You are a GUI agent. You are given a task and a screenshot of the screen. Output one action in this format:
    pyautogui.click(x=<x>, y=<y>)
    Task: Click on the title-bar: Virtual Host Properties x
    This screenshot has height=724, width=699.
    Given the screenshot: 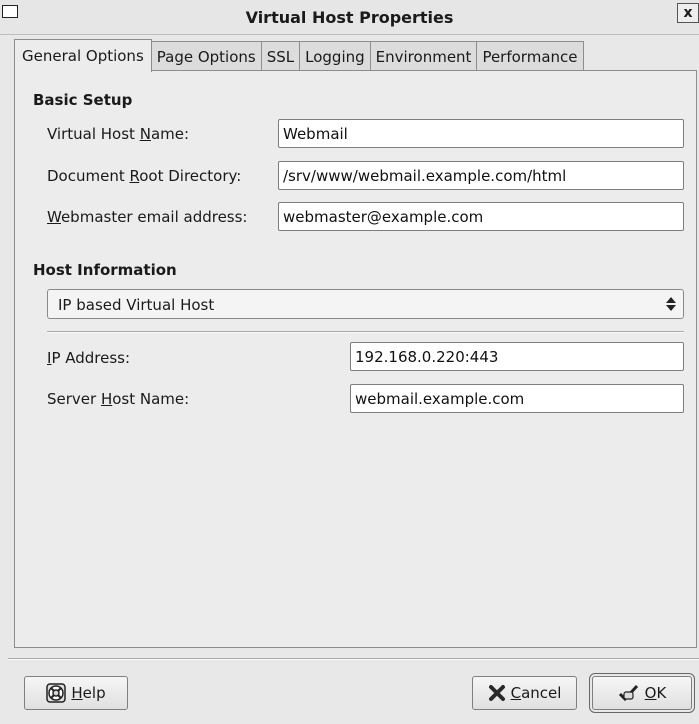 What is the action you would take?
    pyautogui.click(x=349, y=17)
    